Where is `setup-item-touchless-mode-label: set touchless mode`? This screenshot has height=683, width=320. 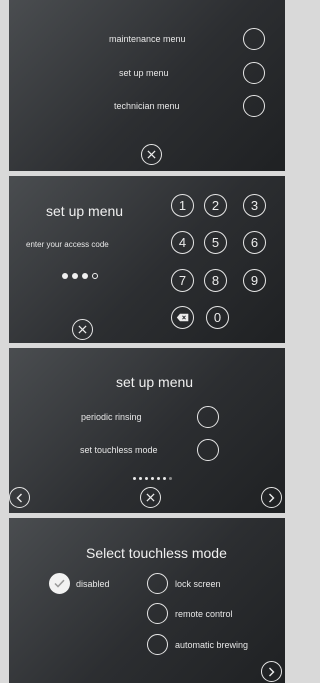 setup-item-touchless-mode-label: set touchless mode is located at coordinates (119, 450).